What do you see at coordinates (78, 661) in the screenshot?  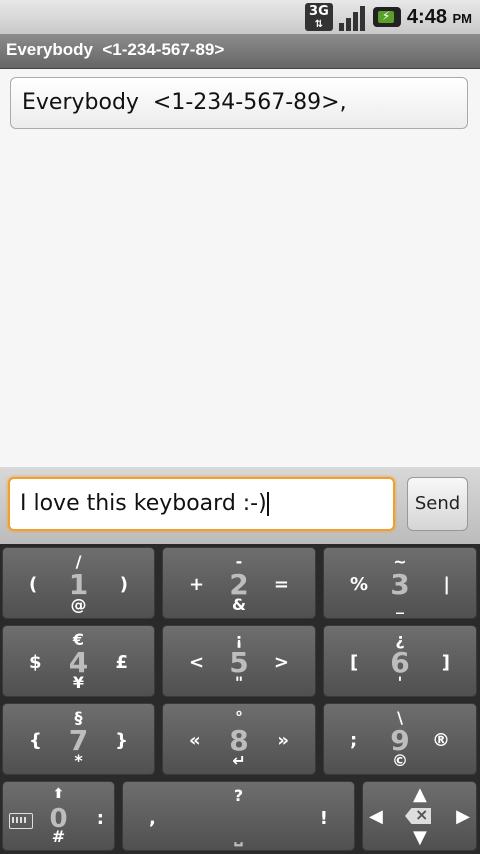 I see `key-4: € $ 4 £ ¥` at bounding box center [78, 661].